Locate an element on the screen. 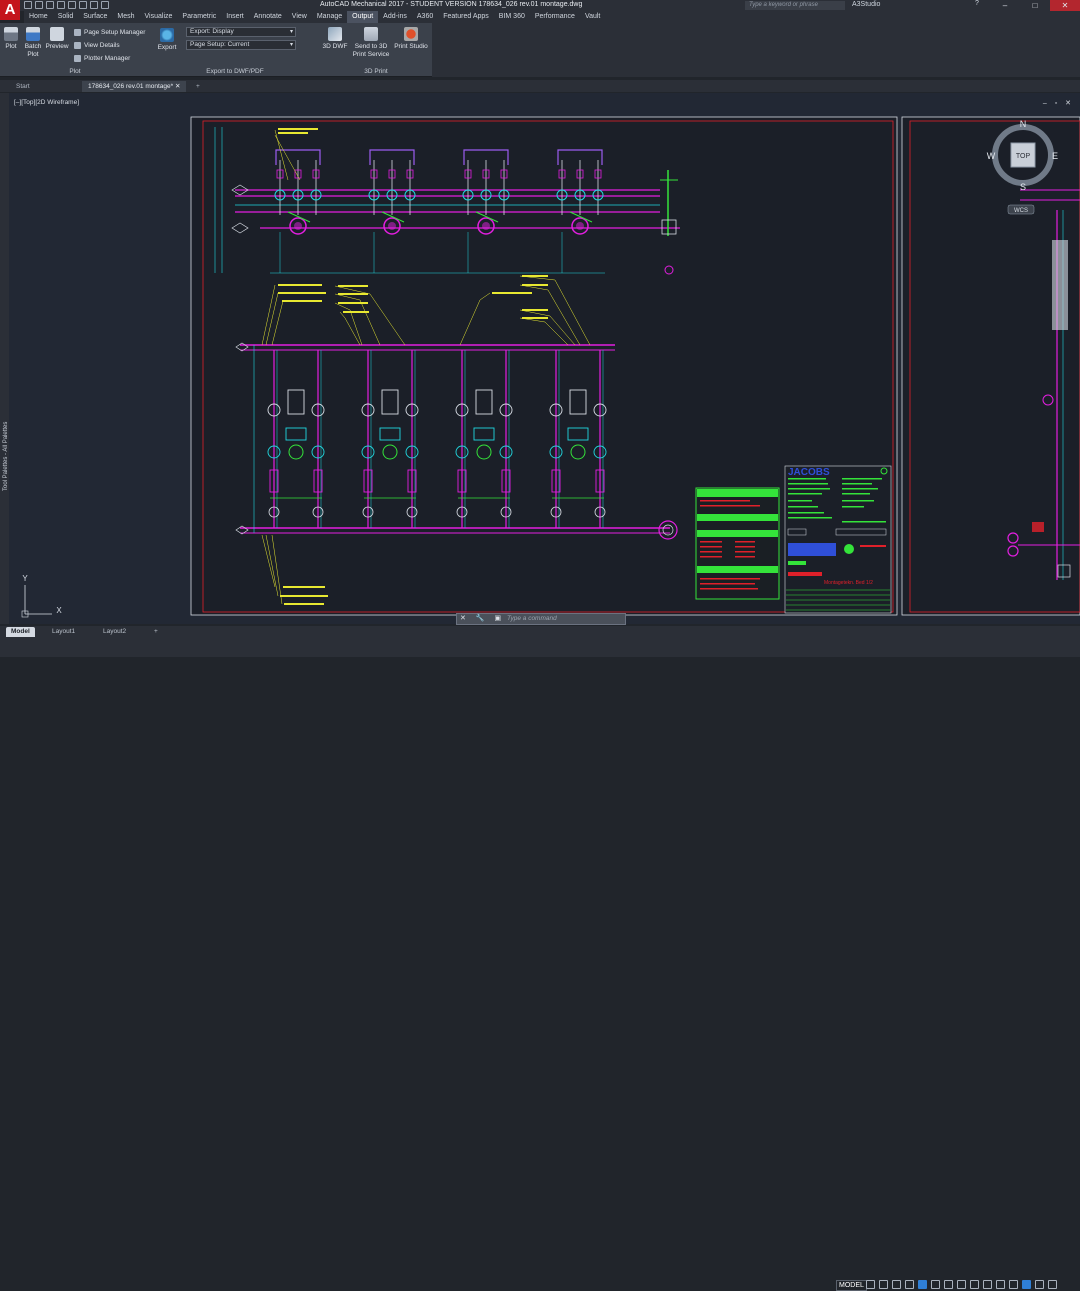 The width and height of the screenshot is (1080, 1291). command-line-icons: ✕ 🔧 ▣ is located at coordinates (482, 618).